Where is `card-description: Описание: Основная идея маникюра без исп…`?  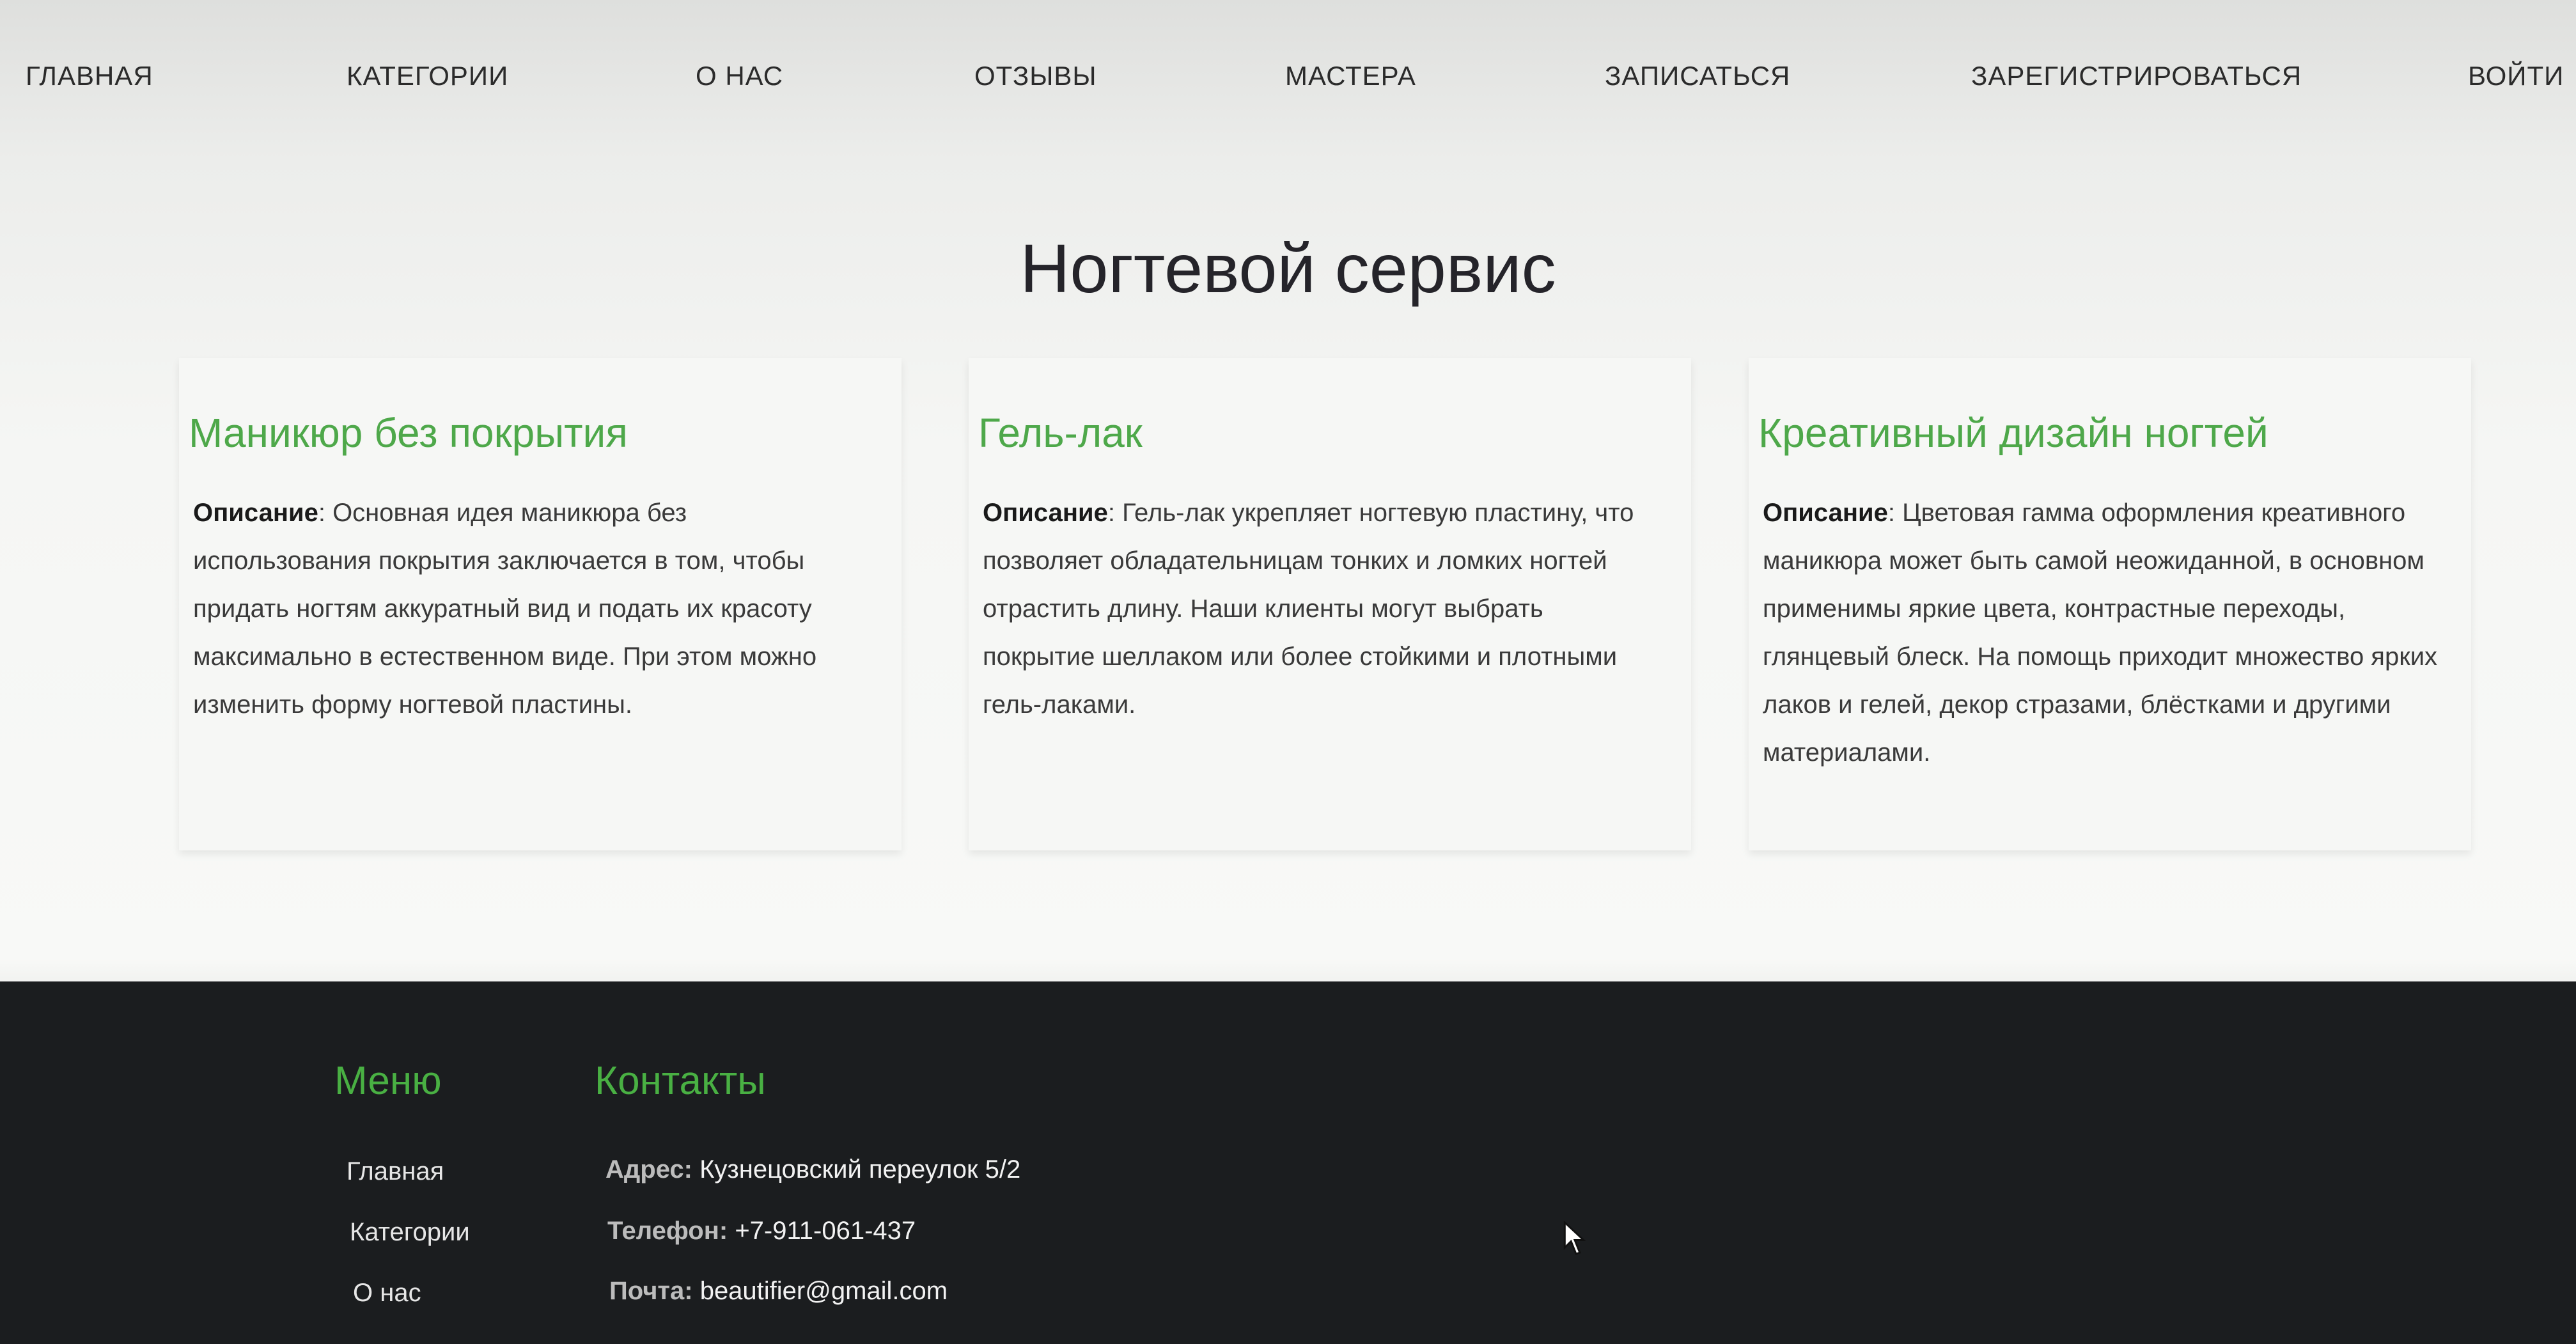 card-description: Описание: Основная идея маникюра без исп… is located at coordinates (532, 609).